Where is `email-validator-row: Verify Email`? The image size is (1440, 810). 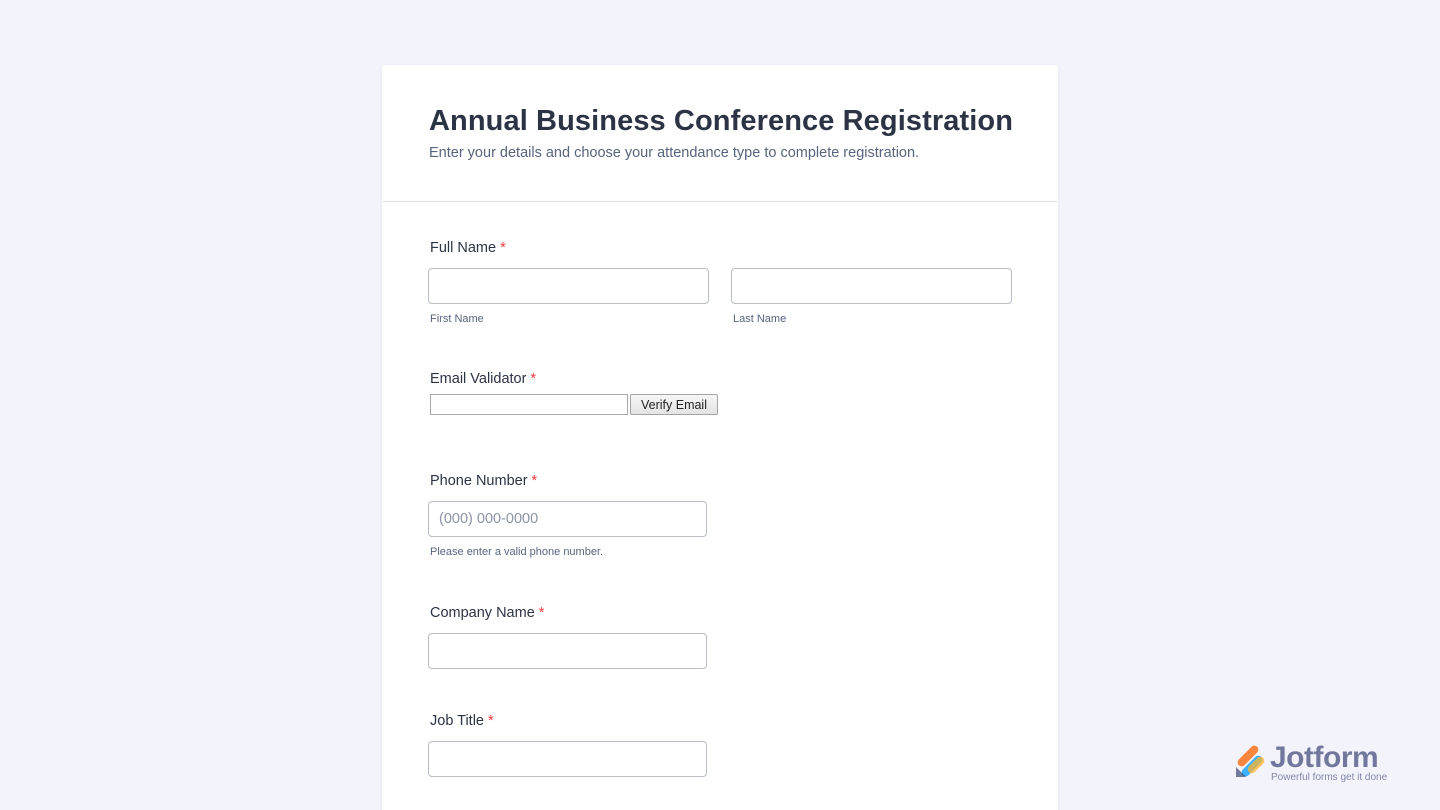
email-validator-row: Verify Email is located at coordinates (574, 404).